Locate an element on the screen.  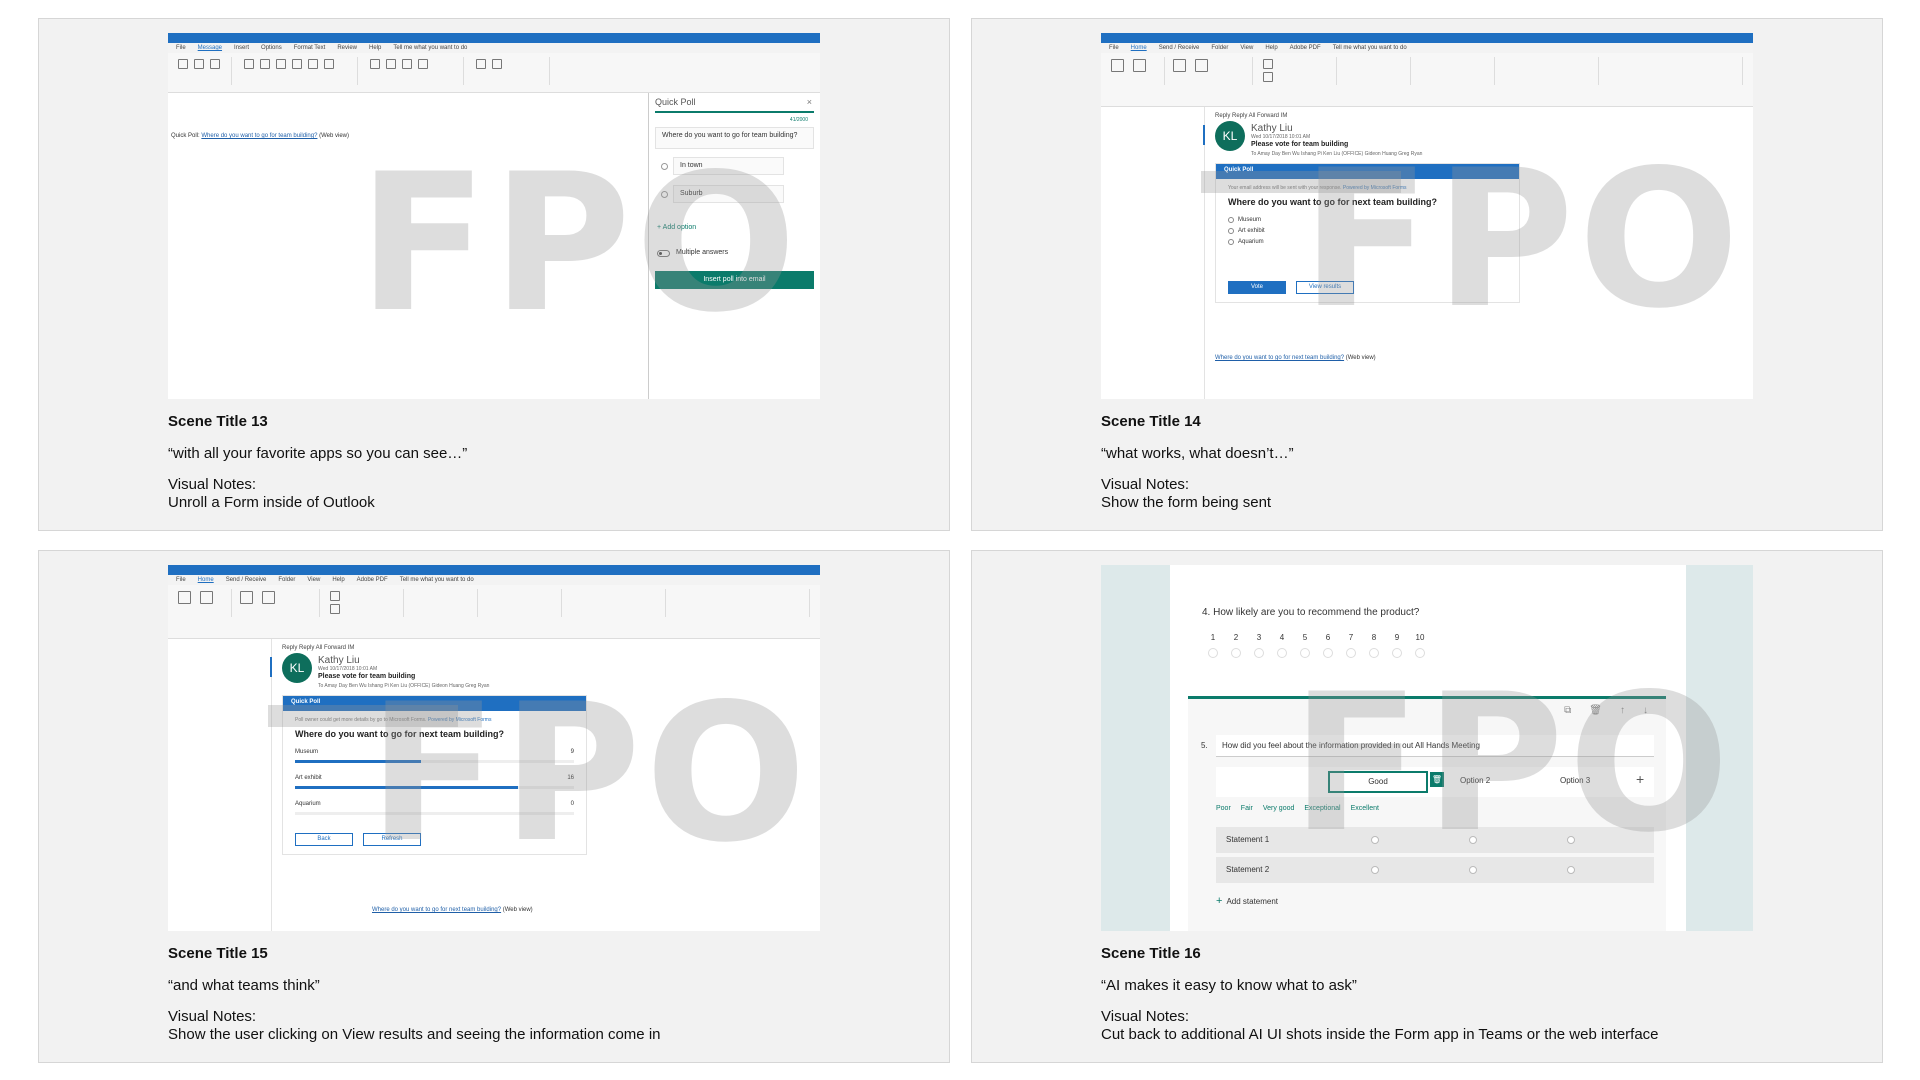
signature-icon is located at coordinates (407, 64).